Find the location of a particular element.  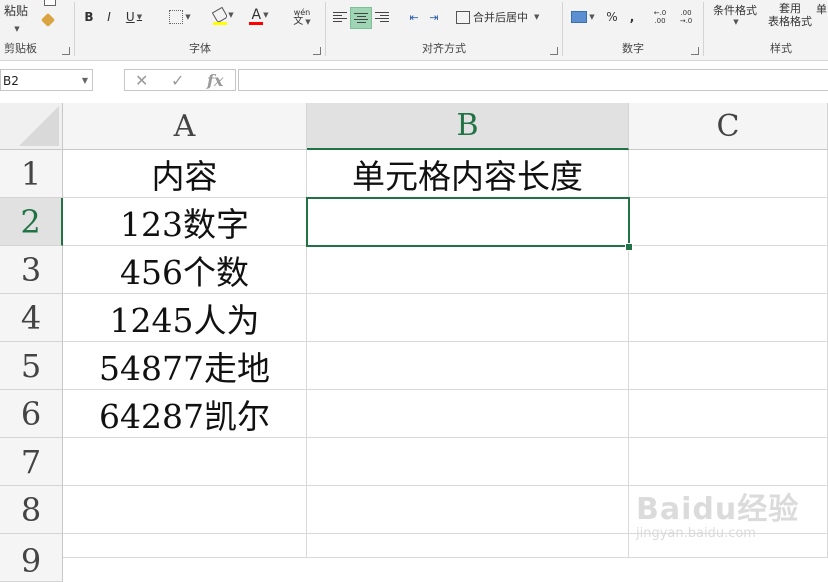

cell-a2: 123数字 is located at coordinates (185, 222).